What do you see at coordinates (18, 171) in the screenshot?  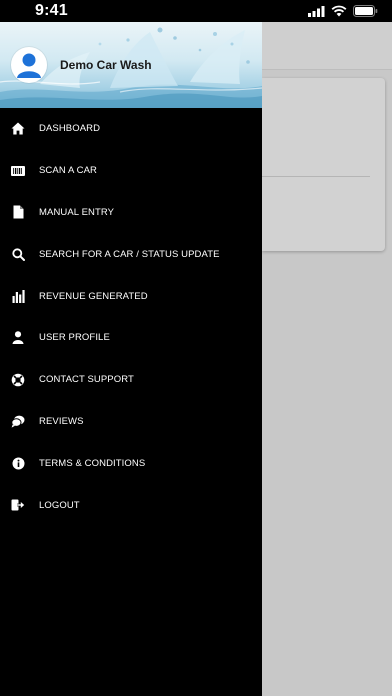 I see `barcode-icon` at bounding box center [18, 171].